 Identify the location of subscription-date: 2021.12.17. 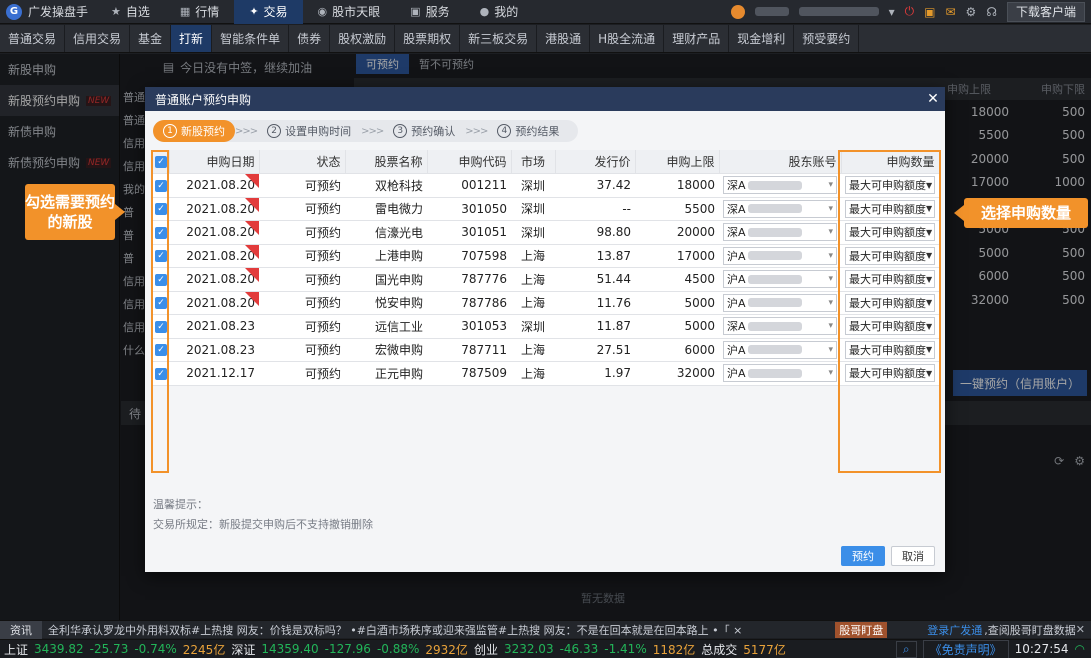
(220, 373).